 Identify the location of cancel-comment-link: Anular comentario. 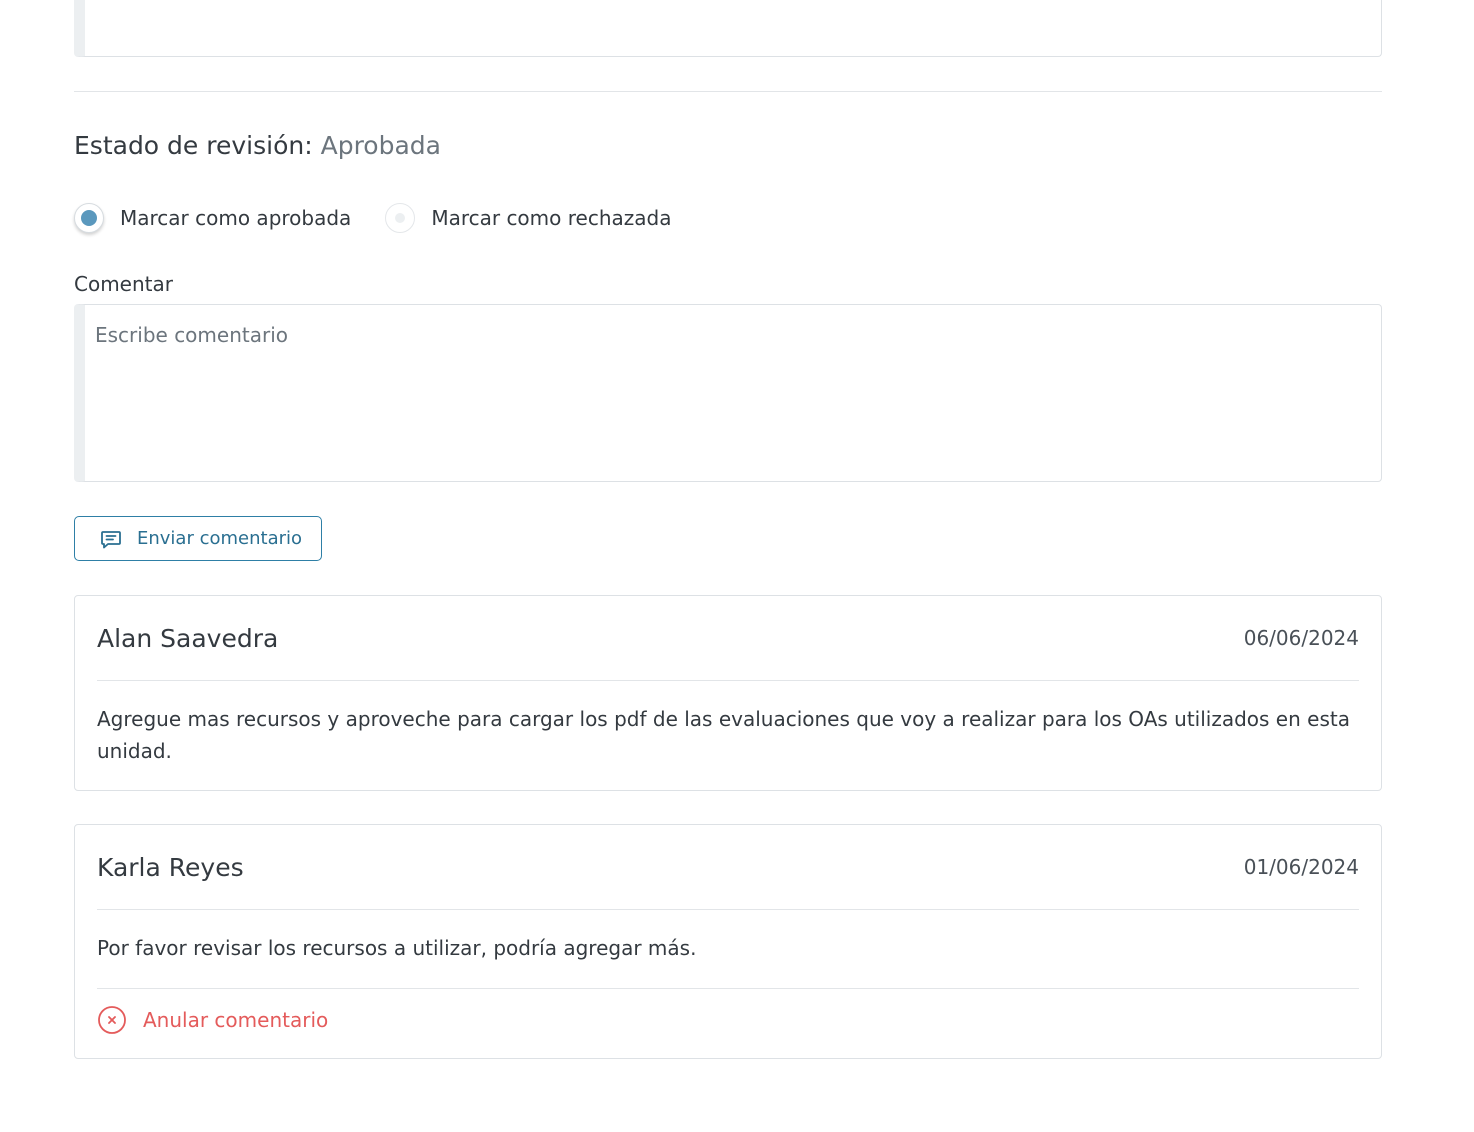
(212, 1020).